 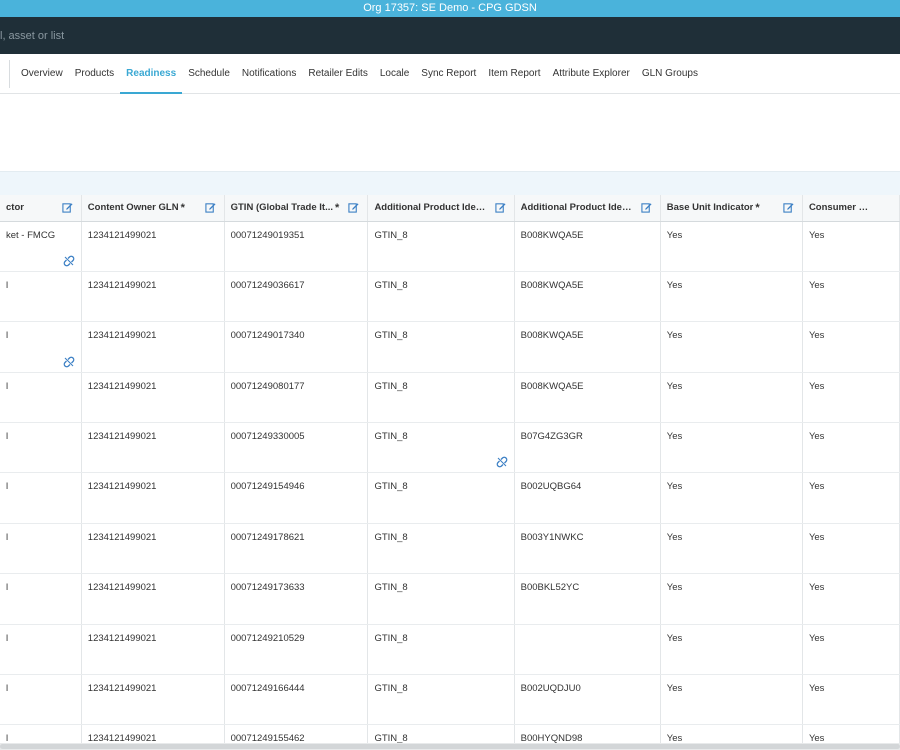 What do you see at coordinates (514, 74) in the screenshot?
I see `tab-item-report: Item Report` at bounding box center [514, 74].